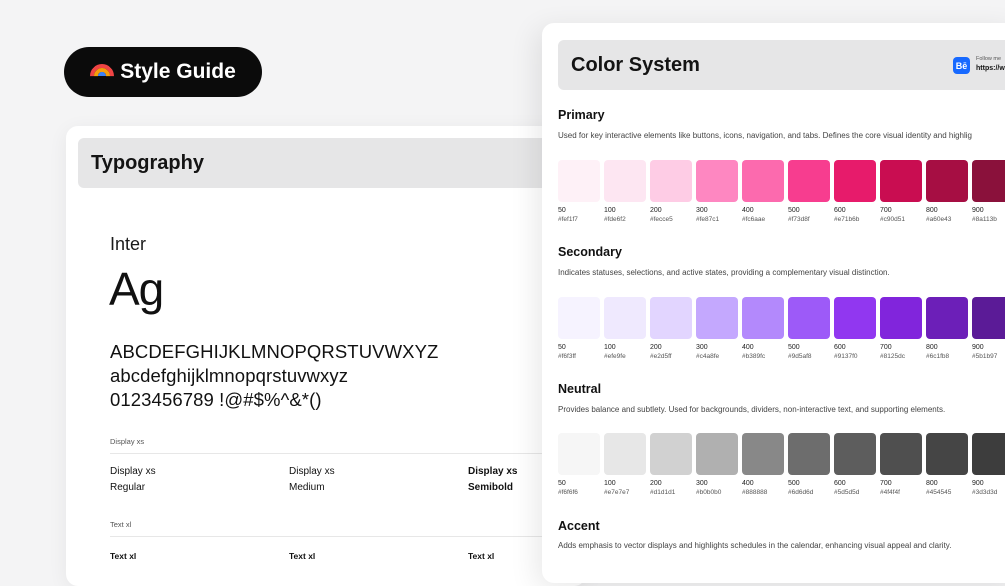  Describe the element at coordinates (846, 356) in the screenshot. I see `swatch-hex: #9137f0` at that location.